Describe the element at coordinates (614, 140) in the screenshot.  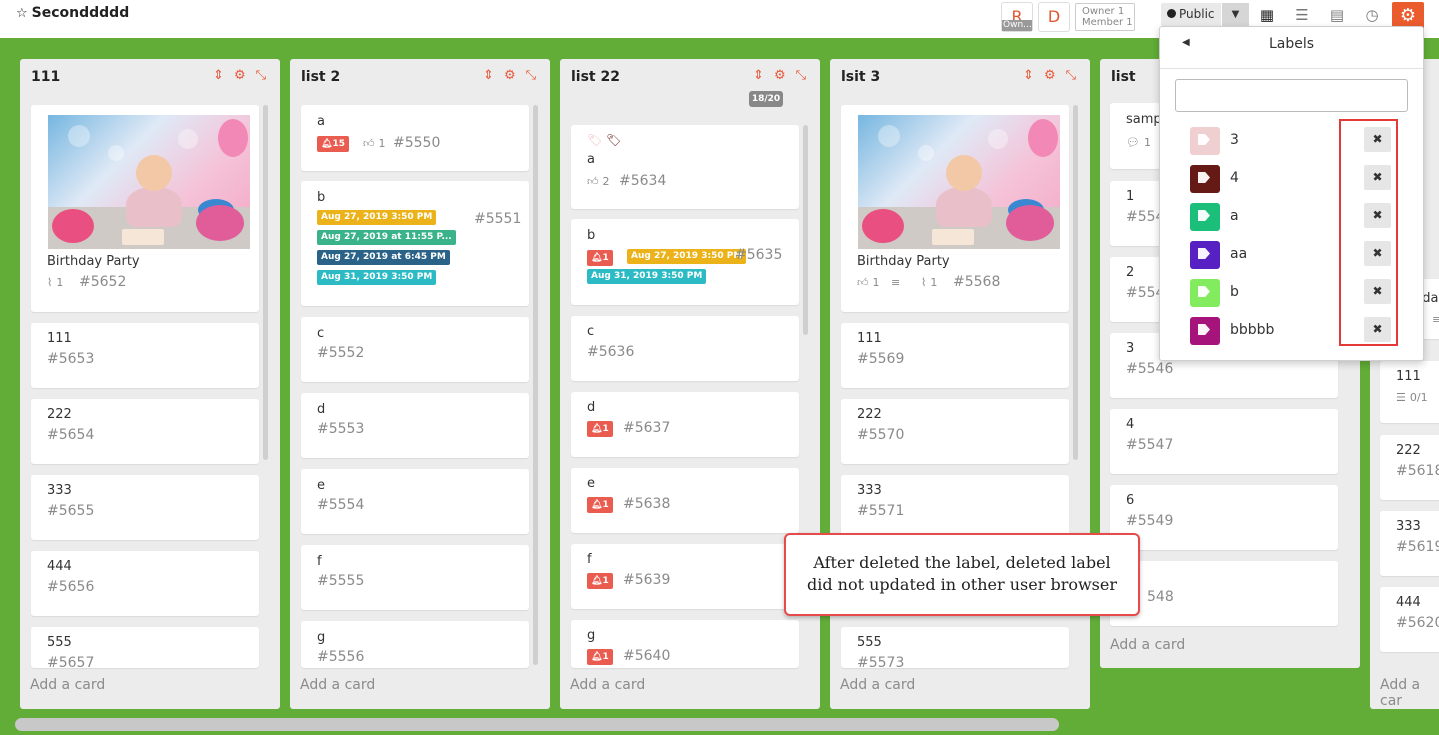
I see `label-tag-icon: 🏷︎` at that location.